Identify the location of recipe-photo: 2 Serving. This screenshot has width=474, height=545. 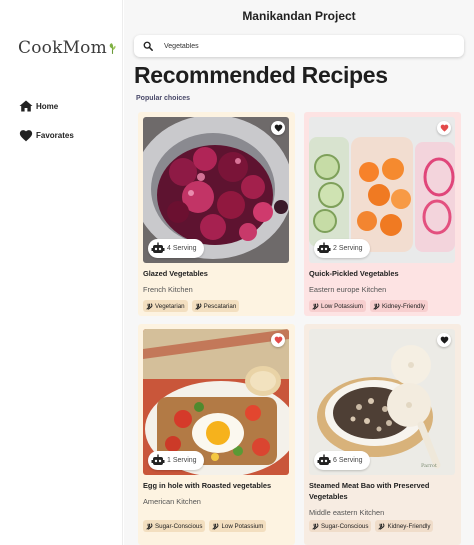
(382, 190).